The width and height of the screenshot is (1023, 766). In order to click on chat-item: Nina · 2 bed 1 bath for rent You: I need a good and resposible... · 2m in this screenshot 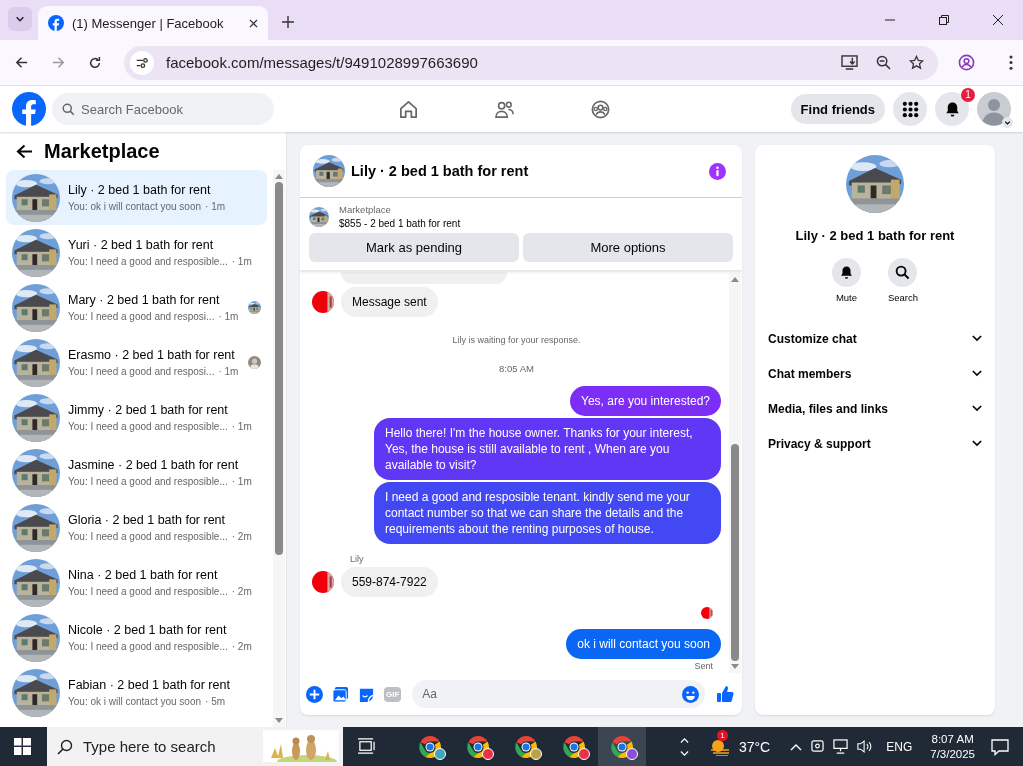, I will do `click(136, 582)`.